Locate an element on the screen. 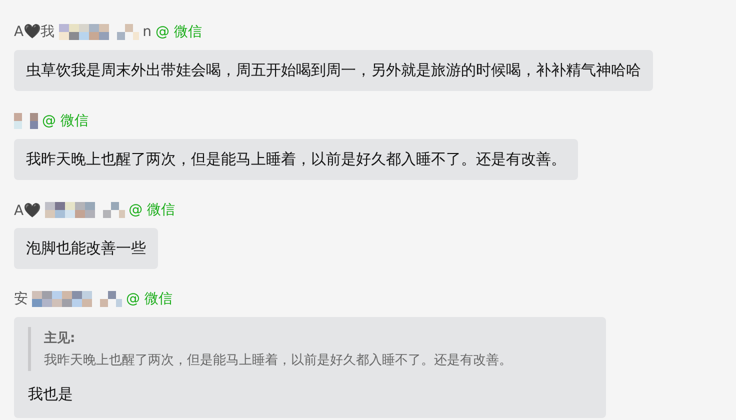 The height and width of the screenshot is (420, 736). message-text: 泡脚也能改善一些 is located at coordinates (86, 248).